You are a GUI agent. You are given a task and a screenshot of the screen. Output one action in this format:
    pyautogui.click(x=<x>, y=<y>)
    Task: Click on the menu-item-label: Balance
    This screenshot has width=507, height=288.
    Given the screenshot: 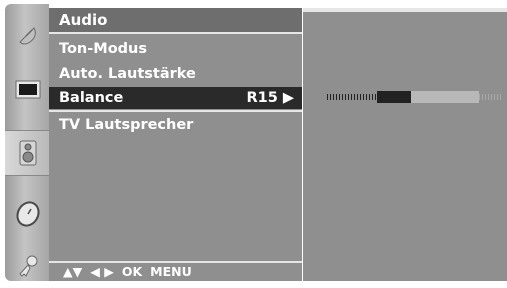 What is the action you would take?
    pyautogui.click(x=91, y=98)
    